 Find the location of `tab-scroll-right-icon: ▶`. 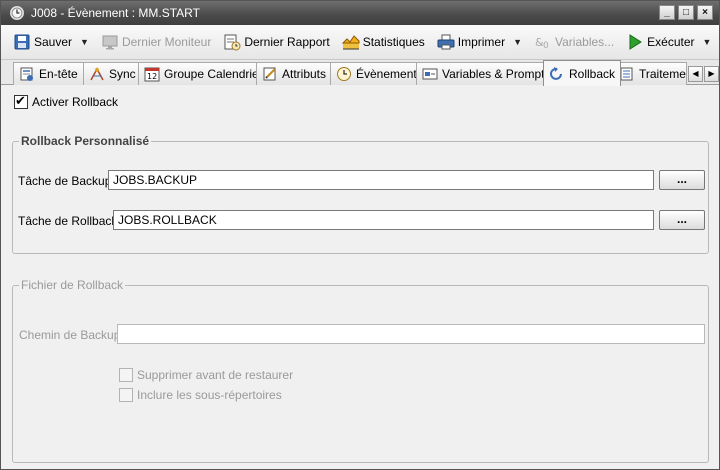

tab-scroll-right-icon: ▶ is located at coordinates (711, 74).